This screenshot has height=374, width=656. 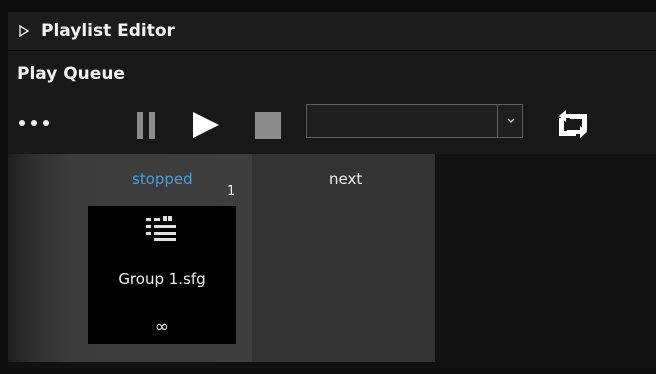 What do you see at coordinates (414, 121) in the screenshot?
I see `playlist-select` at bounding box center [414, 121].